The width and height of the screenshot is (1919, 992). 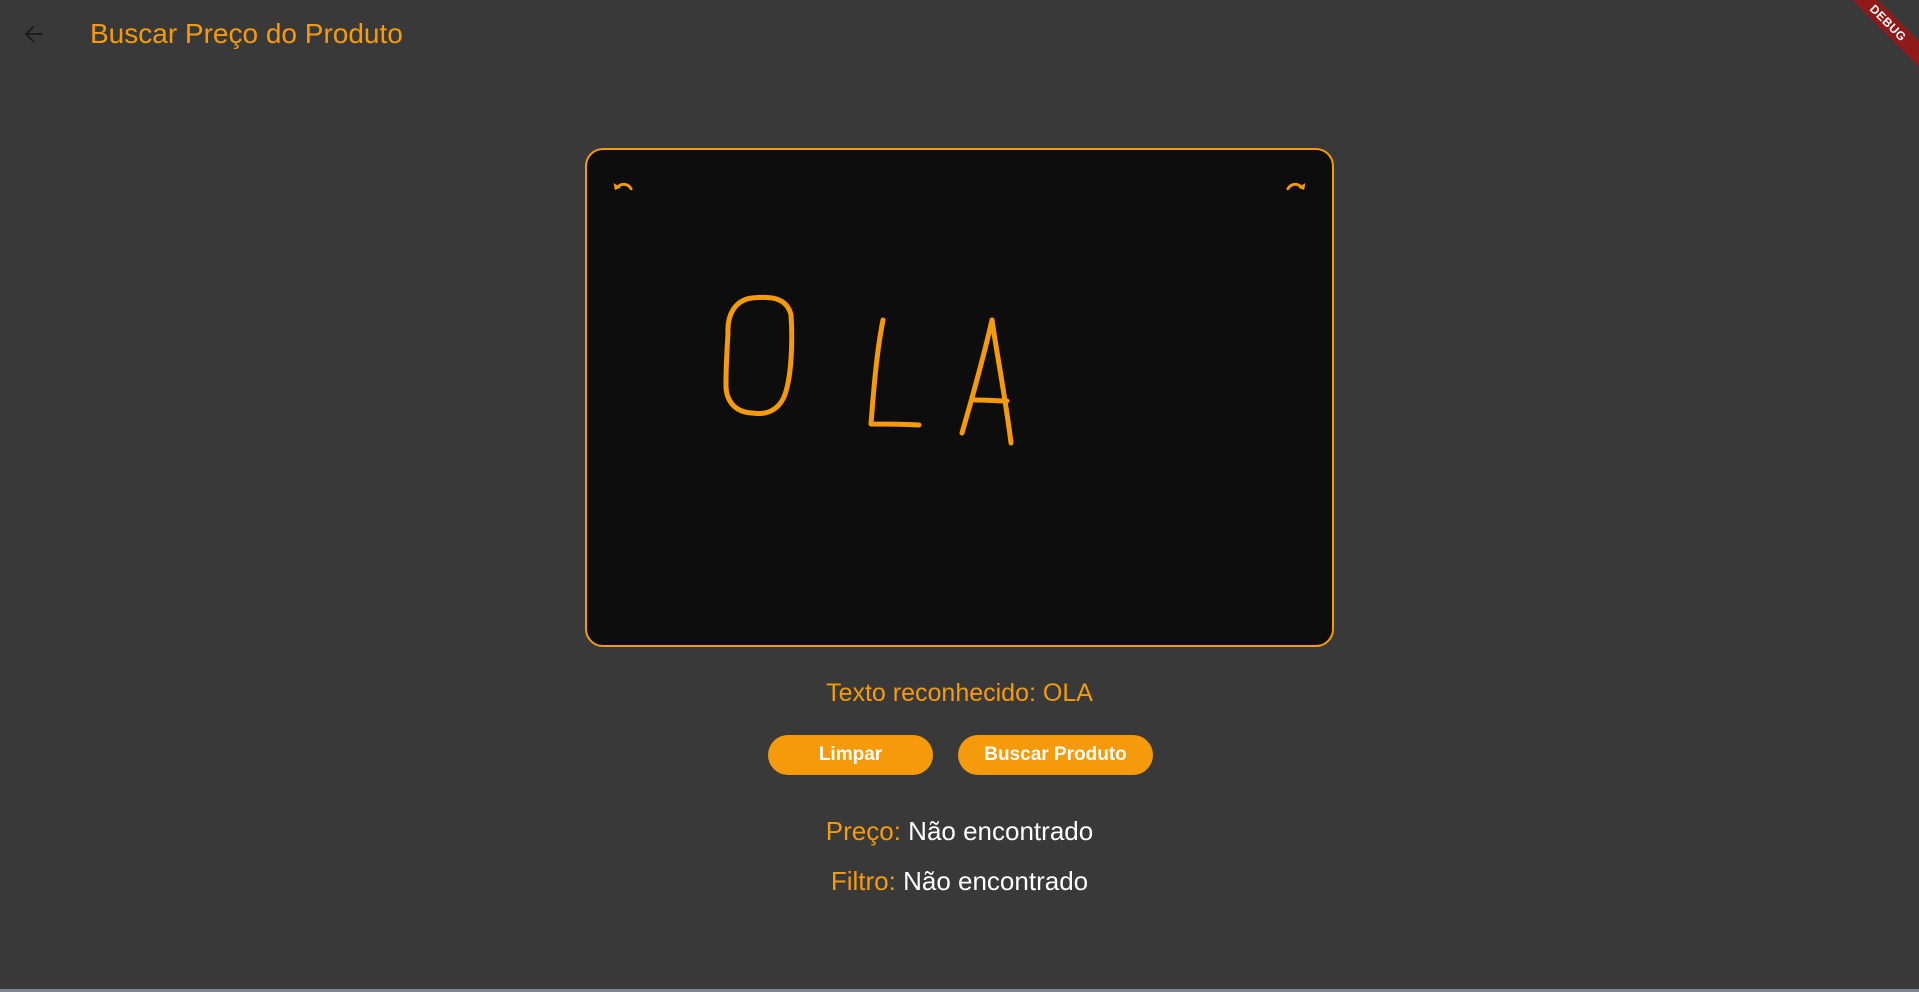 I want to click on price-value: Não encontrado, so click(x=1001, y=831).